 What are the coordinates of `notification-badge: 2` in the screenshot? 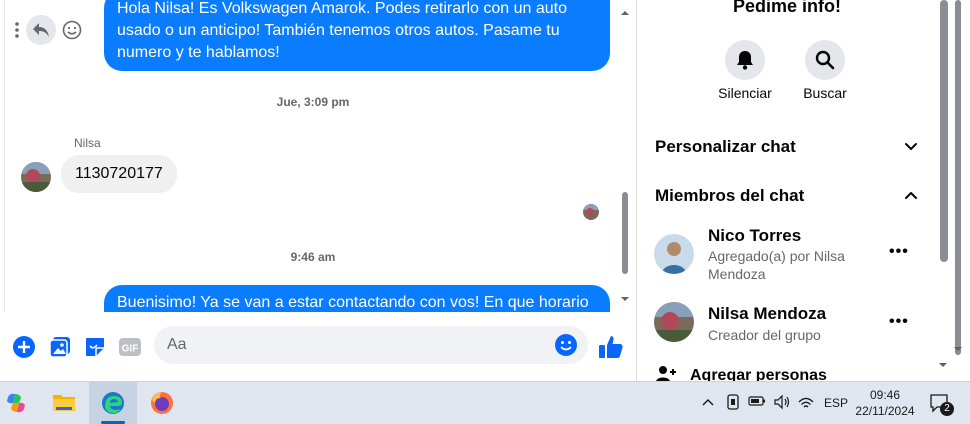 It's located at (947, 409).